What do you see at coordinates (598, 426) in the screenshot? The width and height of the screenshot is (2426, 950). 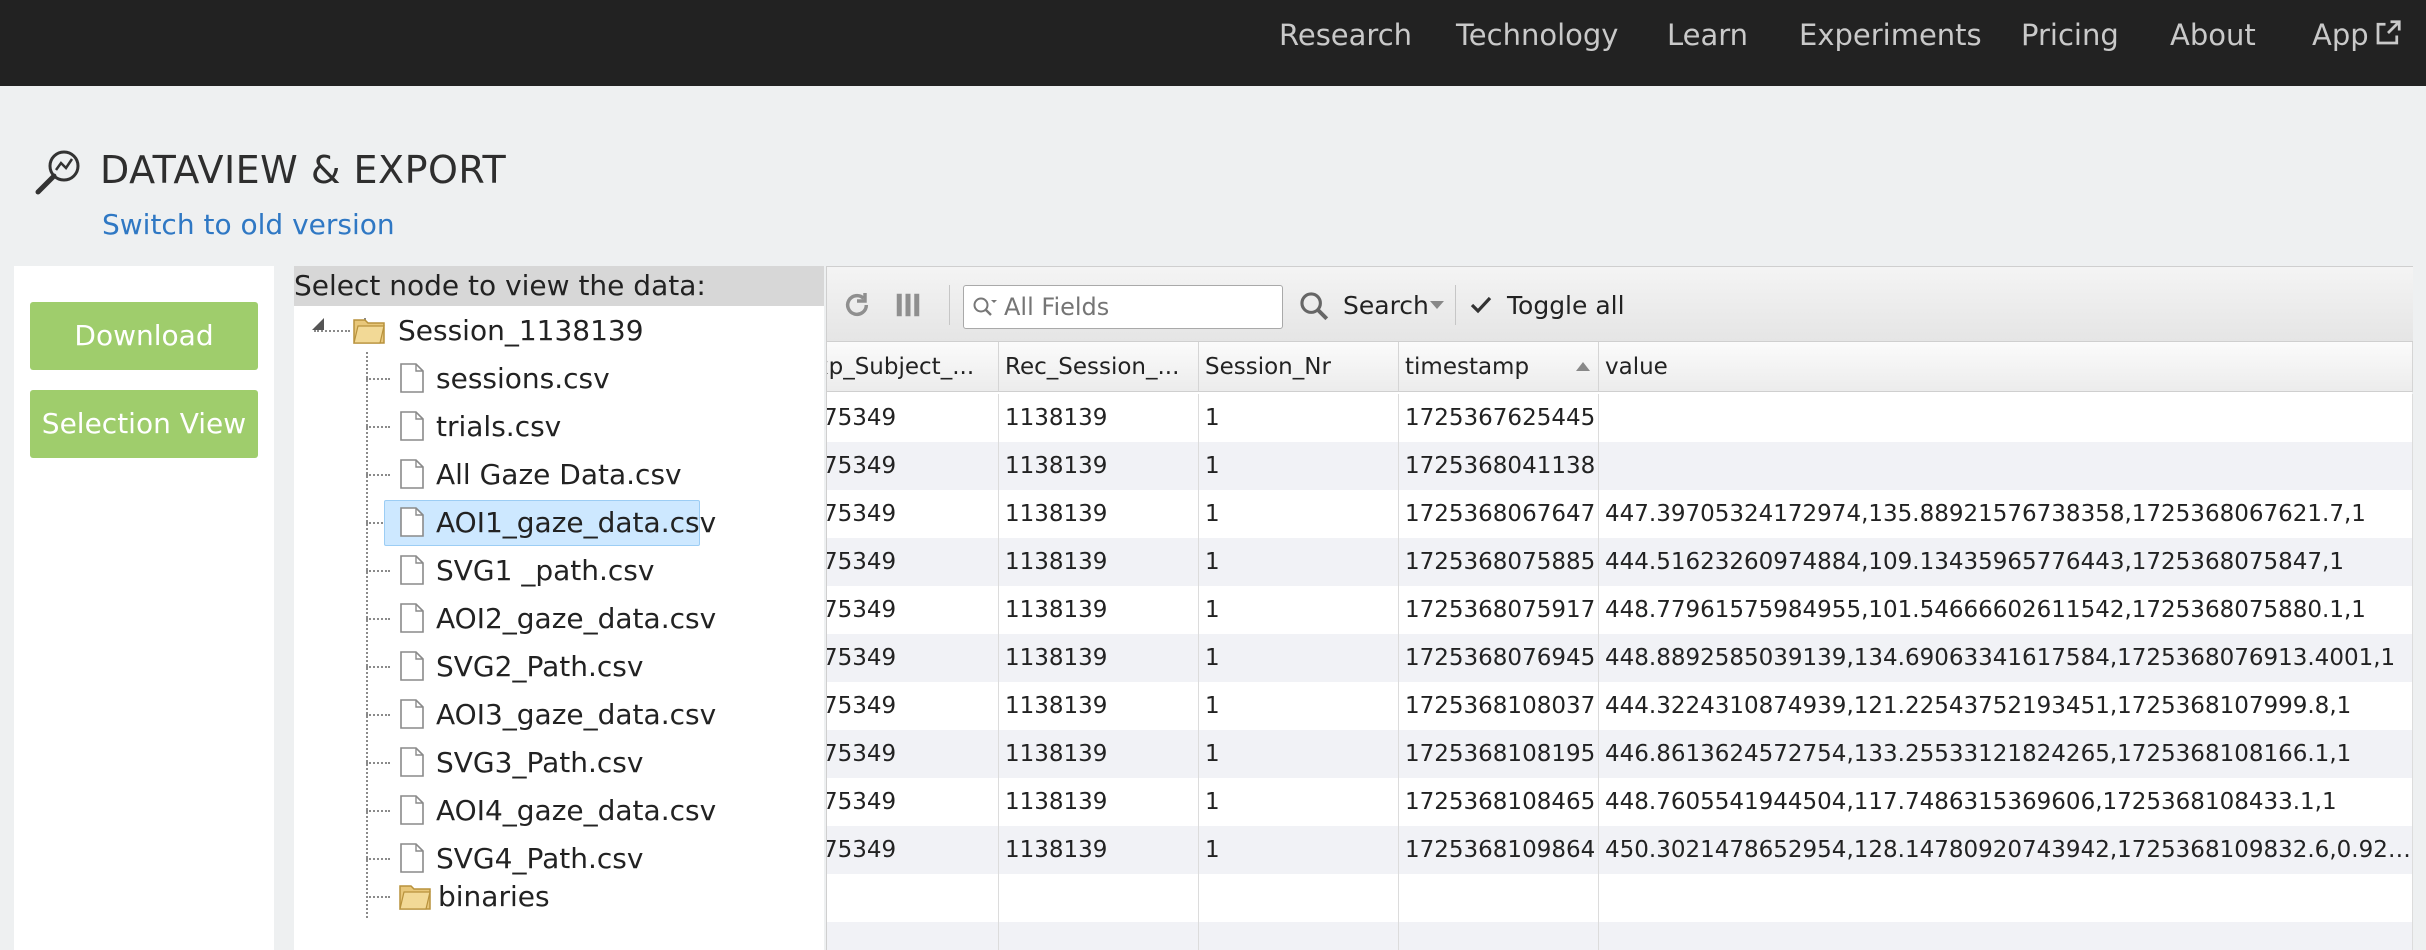 I see `tree-file-node: trials.csv` at bounding box center [598, 426].